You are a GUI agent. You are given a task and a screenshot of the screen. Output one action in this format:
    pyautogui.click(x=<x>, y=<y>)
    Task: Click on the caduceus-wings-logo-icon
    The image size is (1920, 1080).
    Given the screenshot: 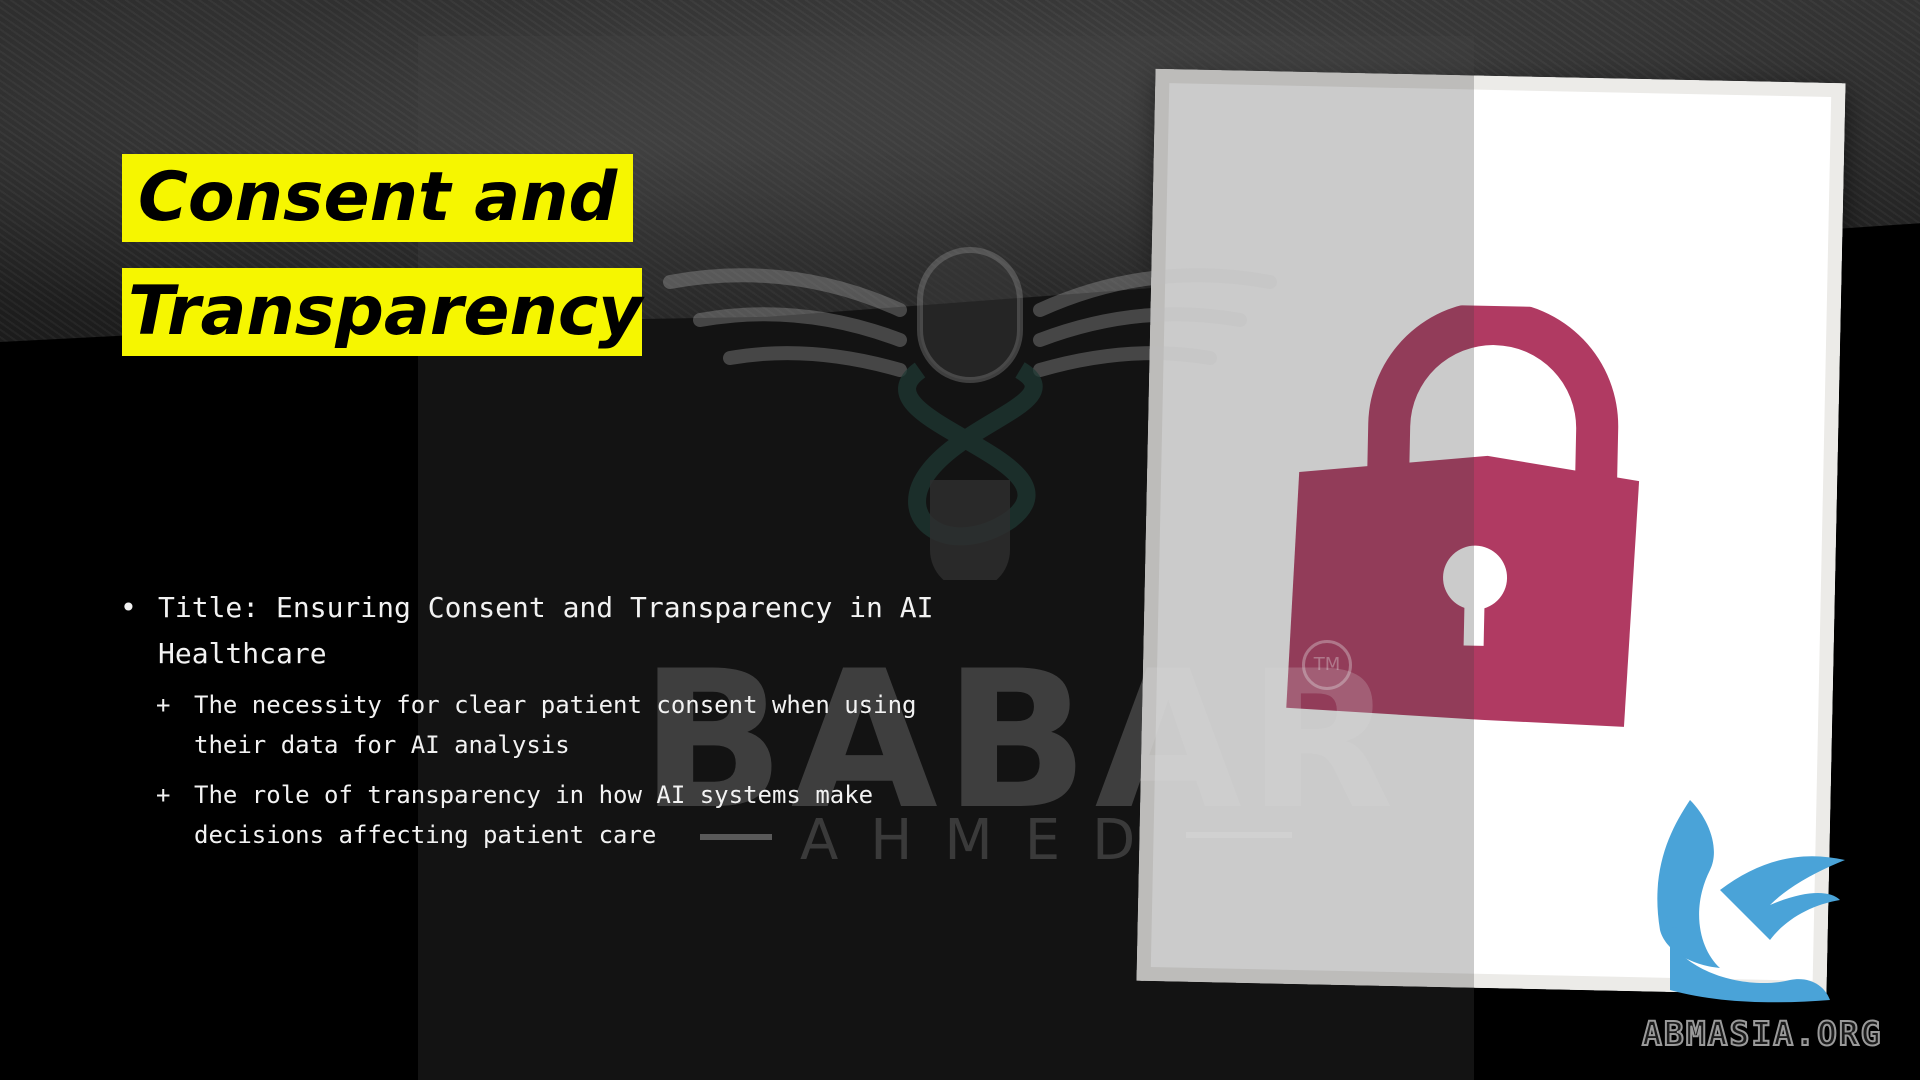 What is the action you would take?
    pyautogui.click(x=970, y=413)
    